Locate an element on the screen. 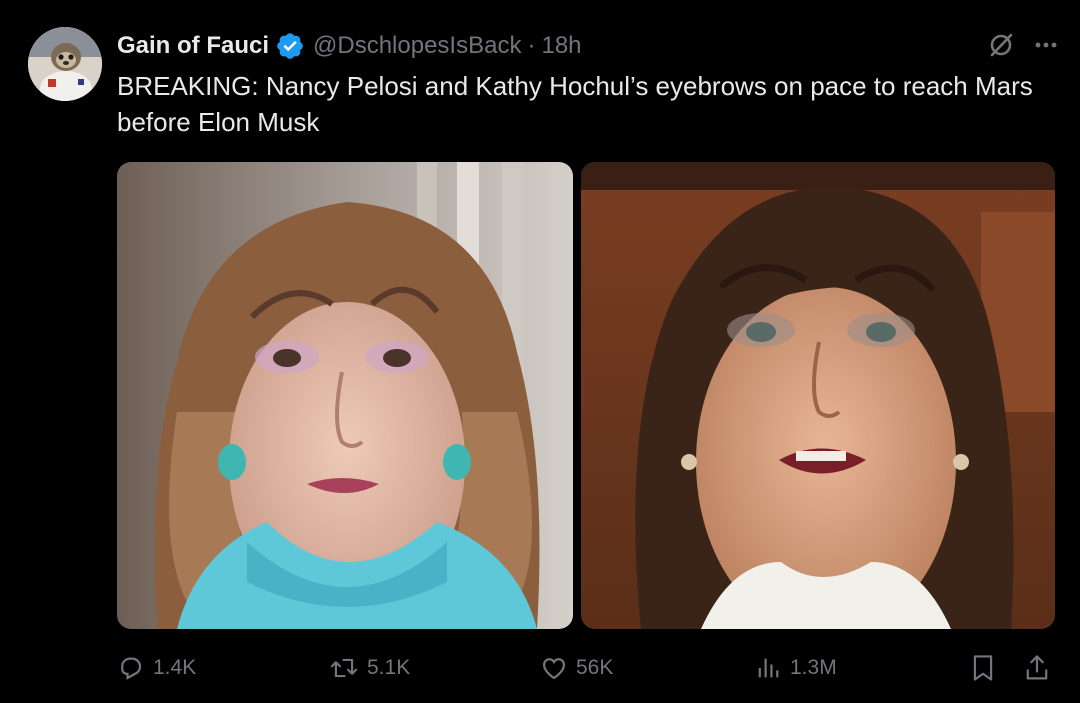  bookmark-icon is located at coordinates (983, 668).